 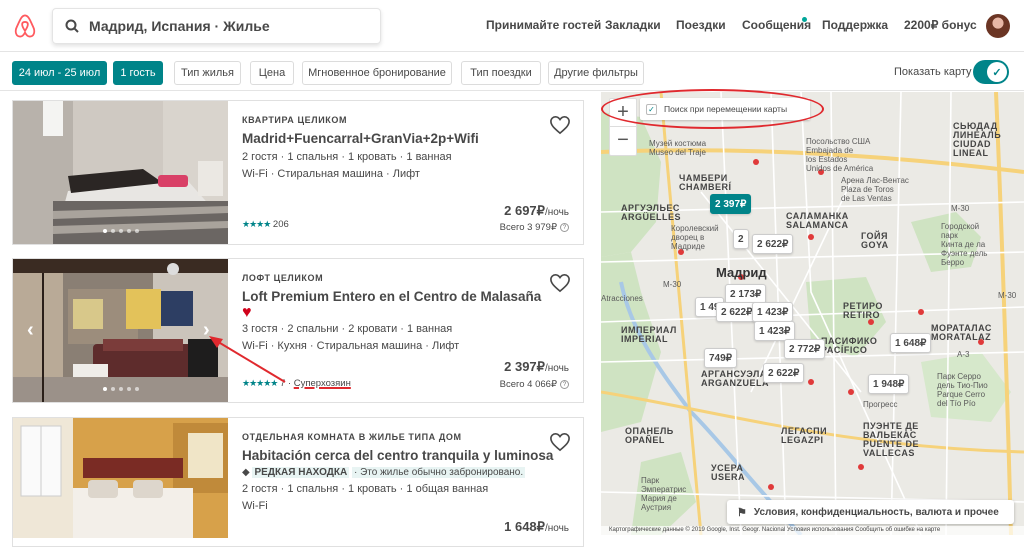 What do you see at coordinates (438, 472) in the screenshot?
I see `rare-find-text: · Это жилье обычно забронировано.` at bounding box center [438, 472].